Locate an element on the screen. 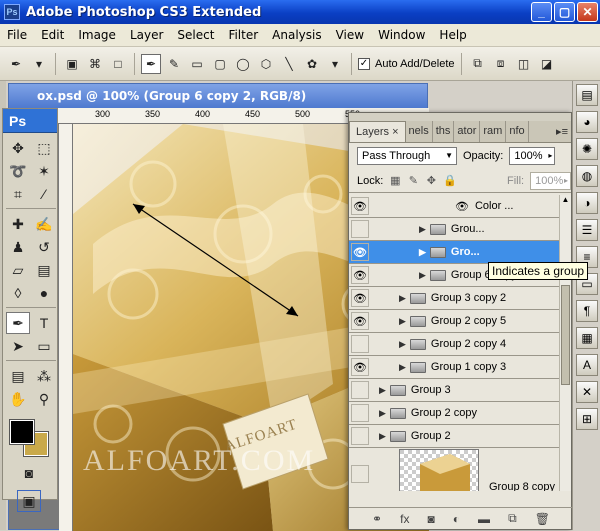 The image size is (600, 531). crop-tool-icon: ⌗ is located at coordinates (18, 194).